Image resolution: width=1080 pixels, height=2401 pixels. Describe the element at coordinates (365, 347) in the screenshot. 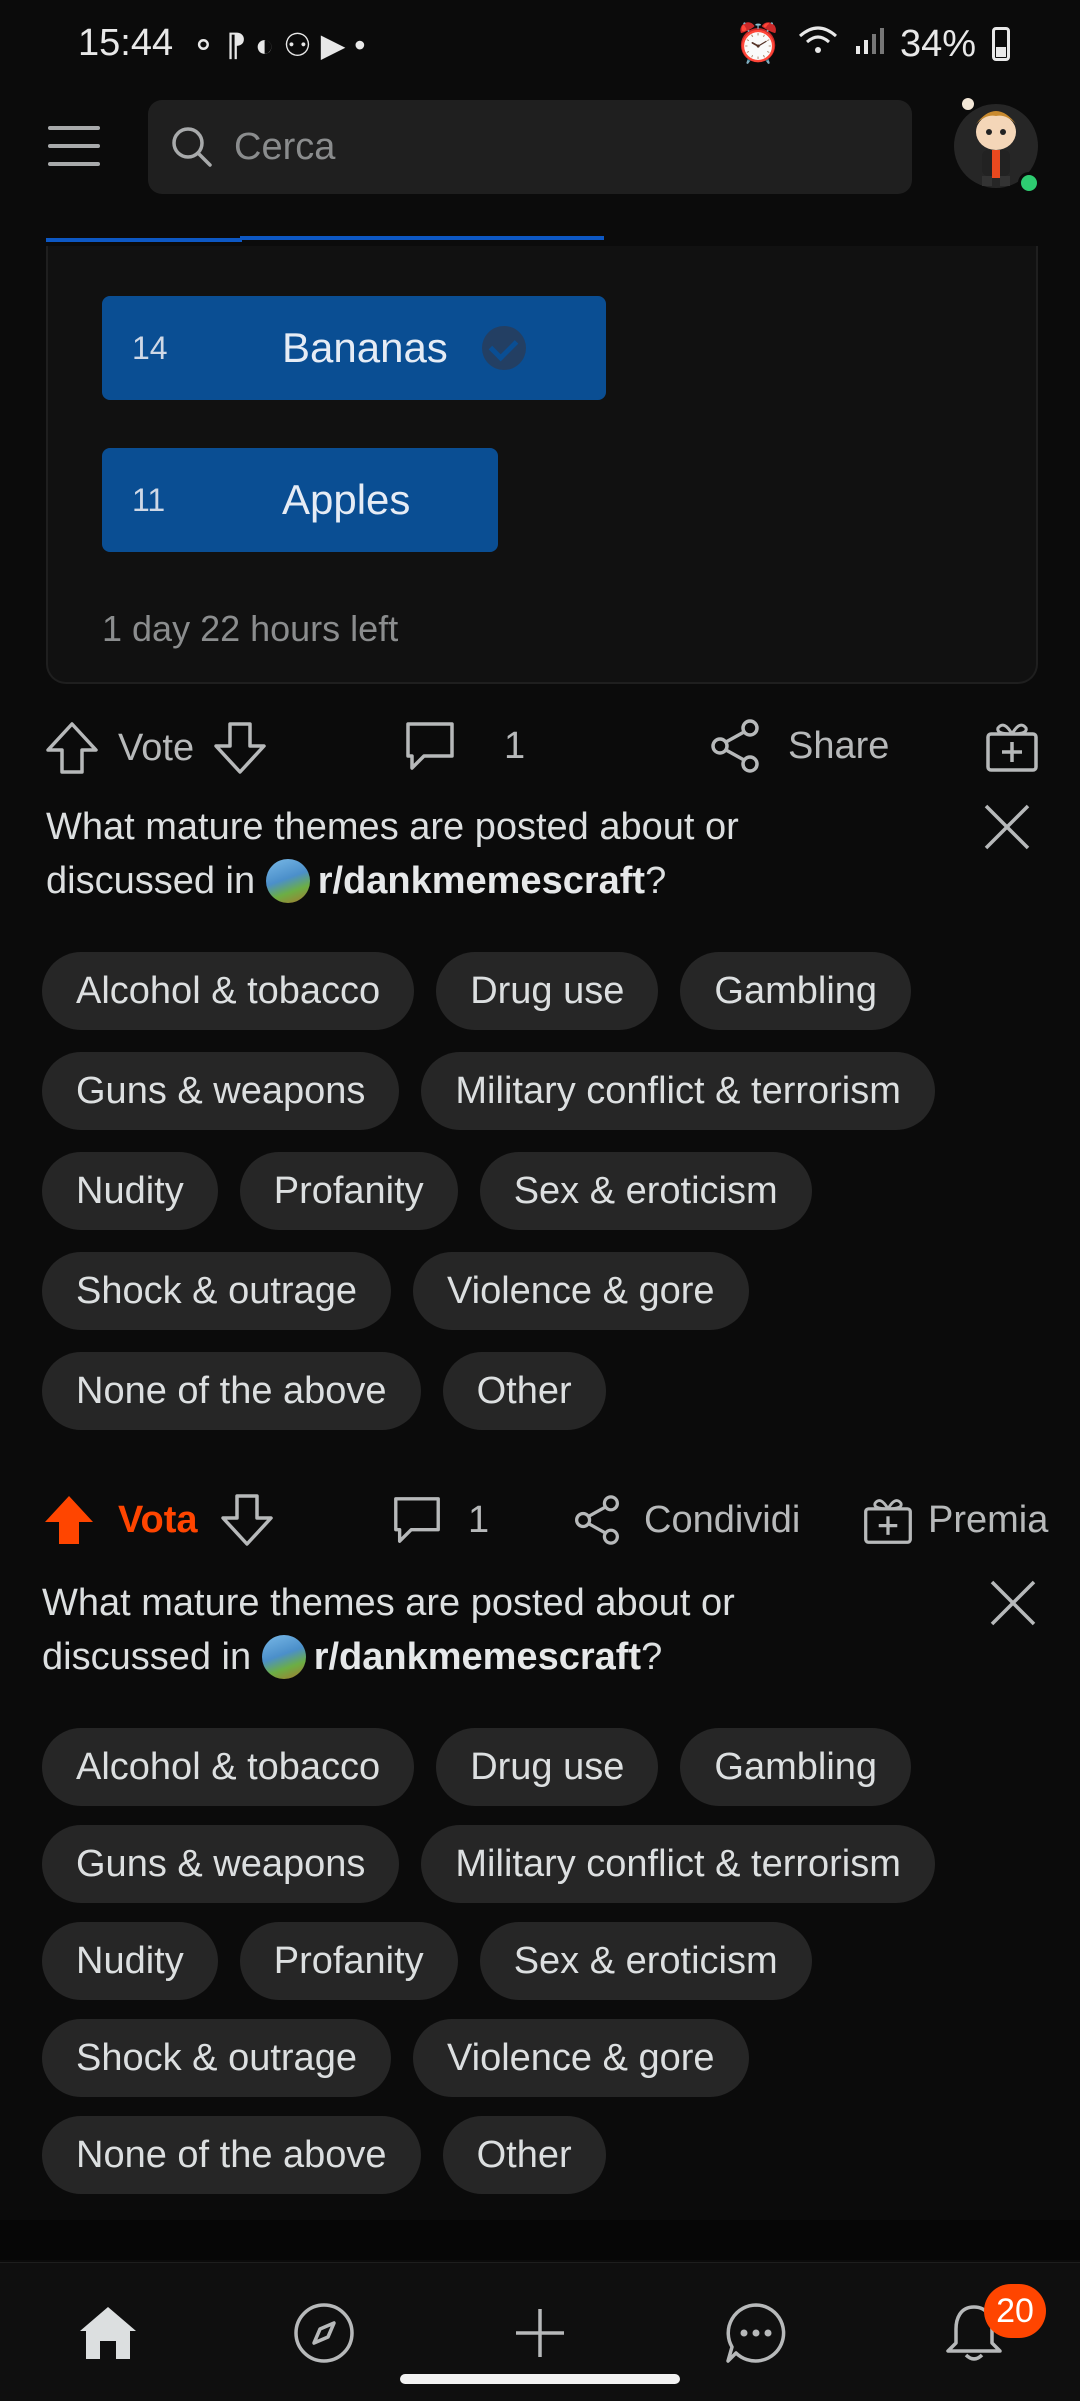

I see `poll-option-label: Bananas` at that location.